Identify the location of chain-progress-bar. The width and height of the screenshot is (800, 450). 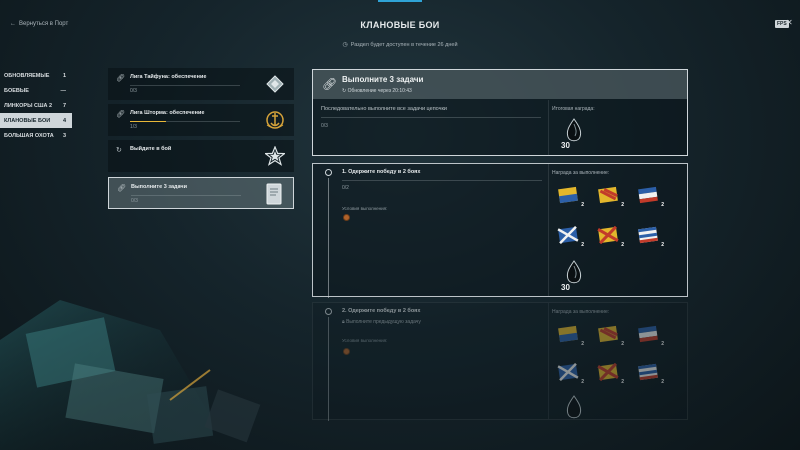
(431, 117).